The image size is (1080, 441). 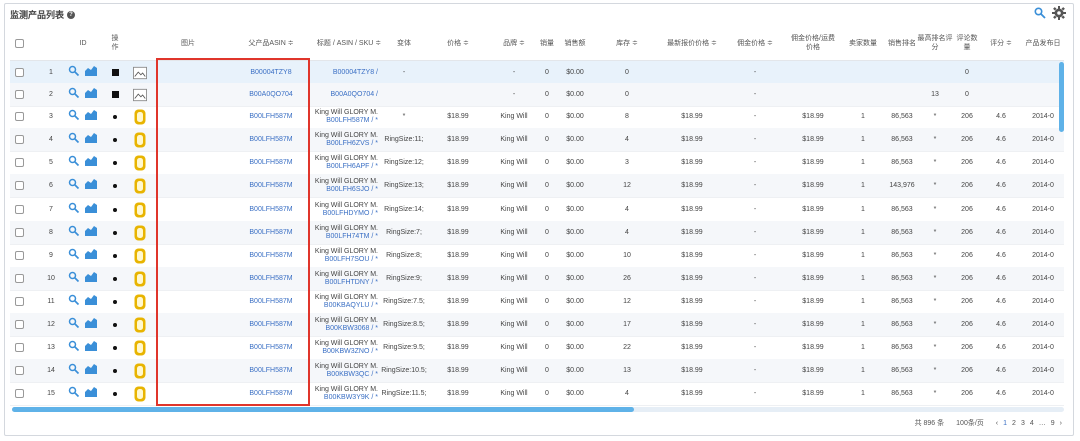 What do you see at coordinates (188, 43) in the screenshot?
I see `column-header-image: 图片` at bounding box center [188, 43].